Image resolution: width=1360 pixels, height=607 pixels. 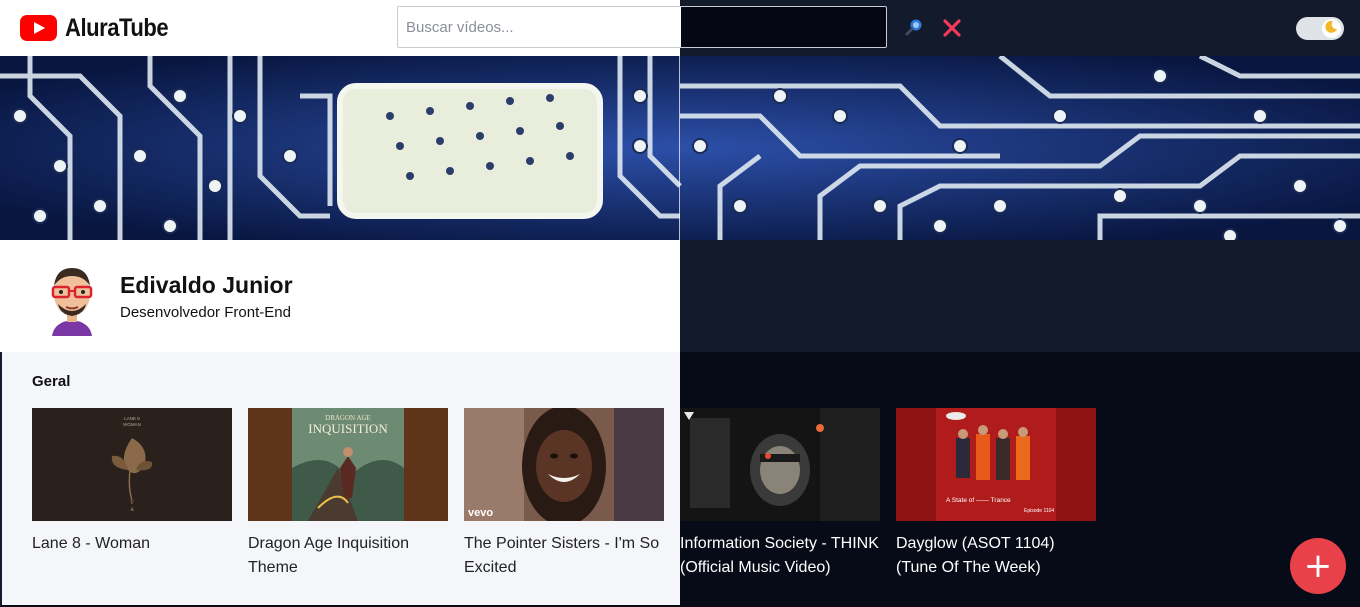 What do you see at coordinates (480, 513) in the screenshot?
I see `svg-text: vevo` at bounding box center [480, 513].